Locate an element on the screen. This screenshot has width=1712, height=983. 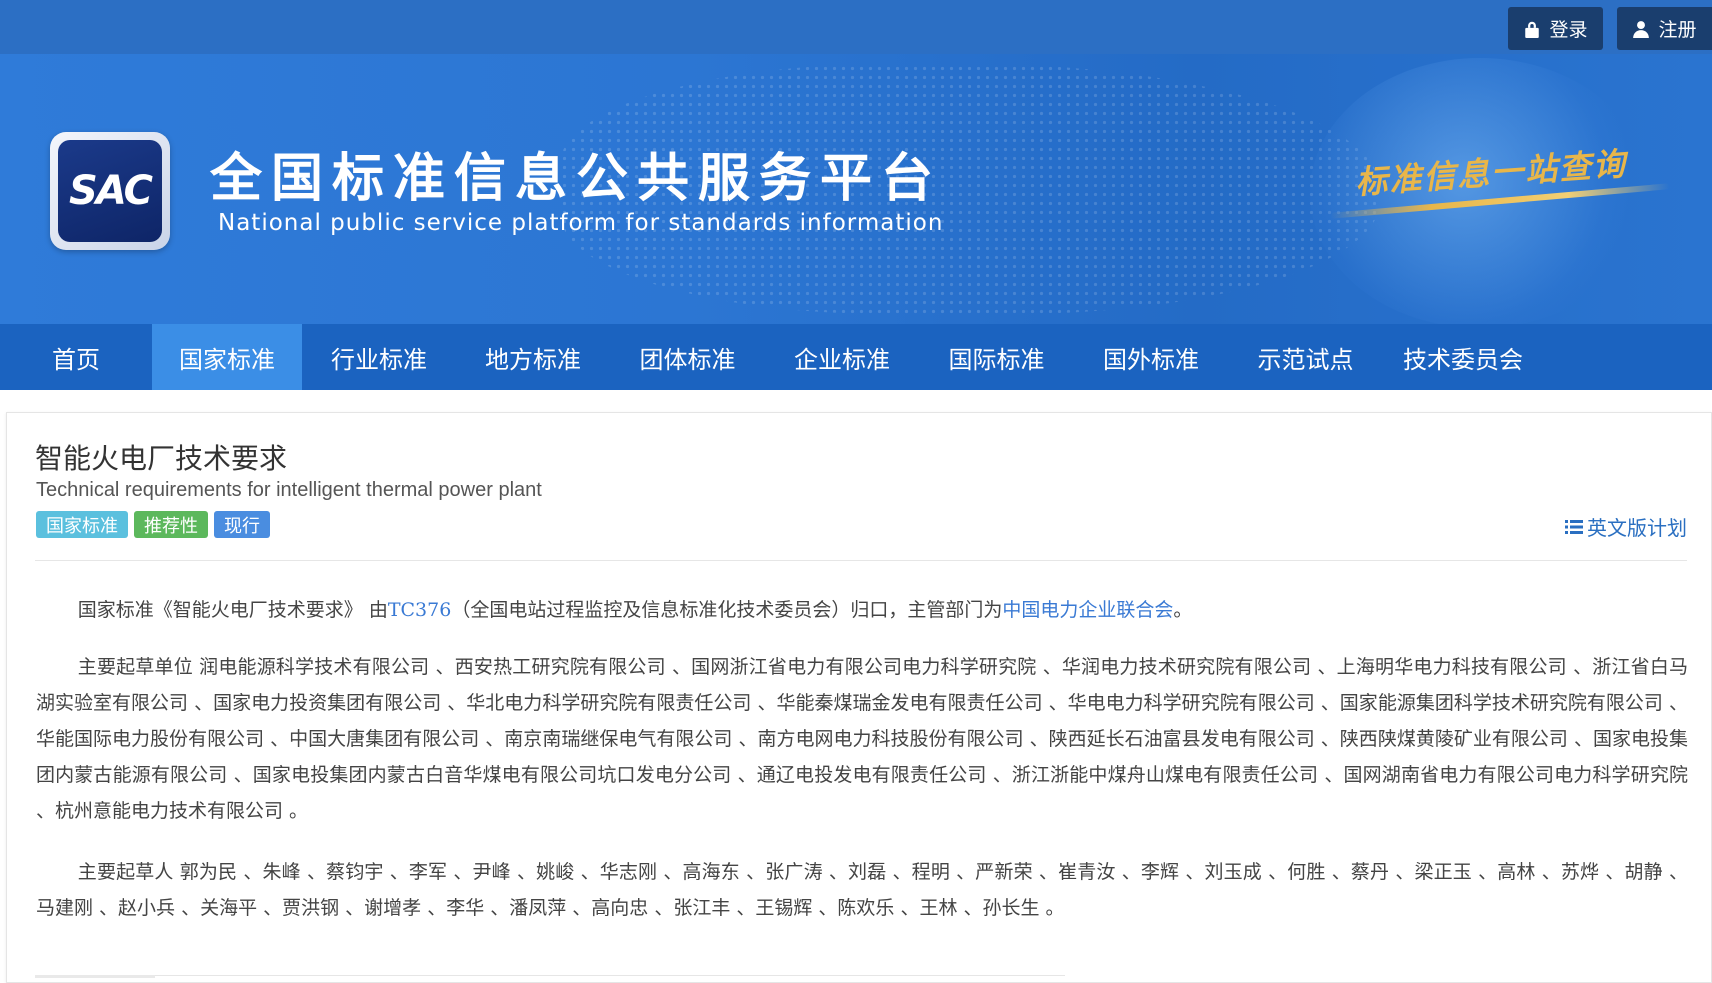
tc-name: （全国电站过程监控及信息标准化技术委员会）归口，主管部门为 is located at coordinates (727, 610).